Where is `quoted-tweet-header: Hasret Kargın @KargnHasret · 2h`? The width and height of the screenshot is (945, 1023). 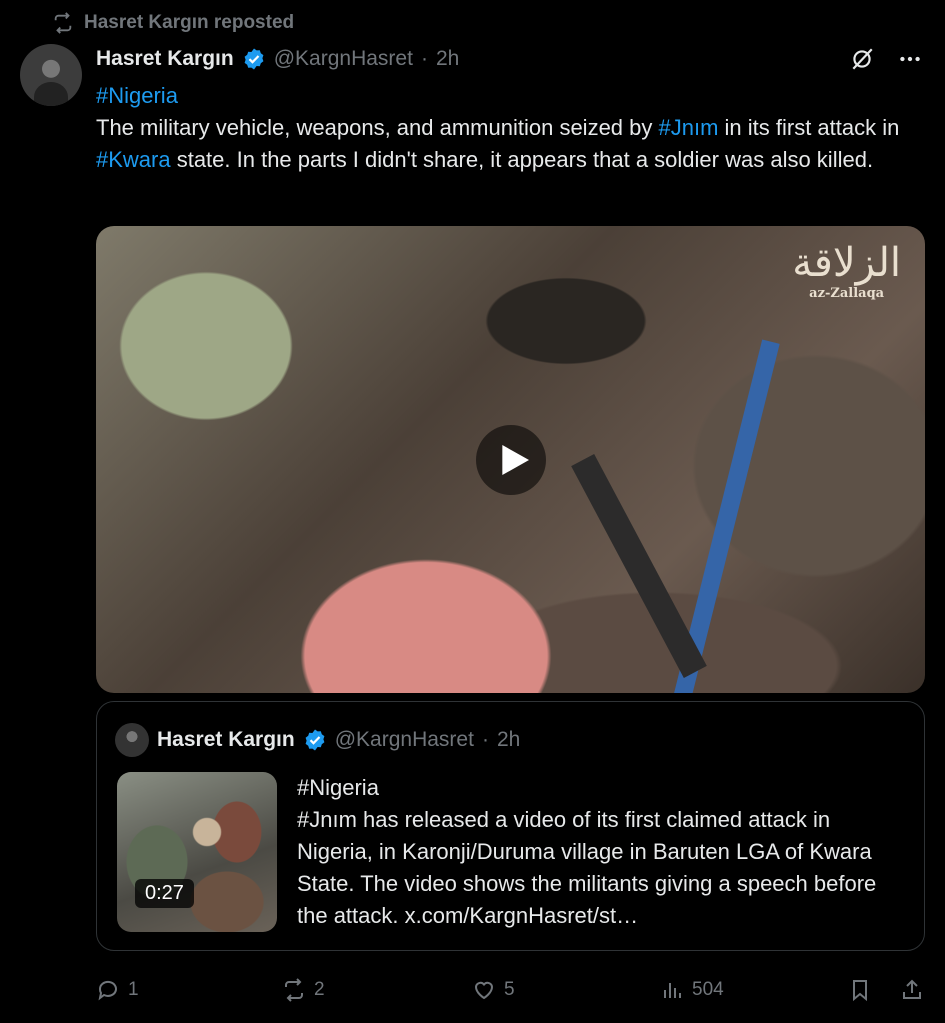 quoted-tweet-header: Hasret Kargın @KargnHasret · 2h is located at coordinates (317, 740).